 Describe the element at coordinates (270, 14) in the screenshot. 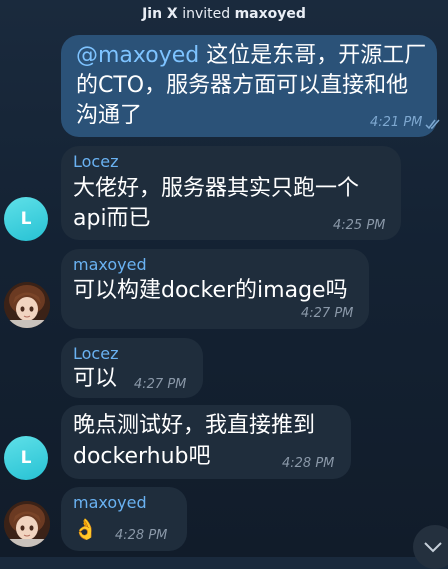

I see `invitee-name: maxoyed` at that location.